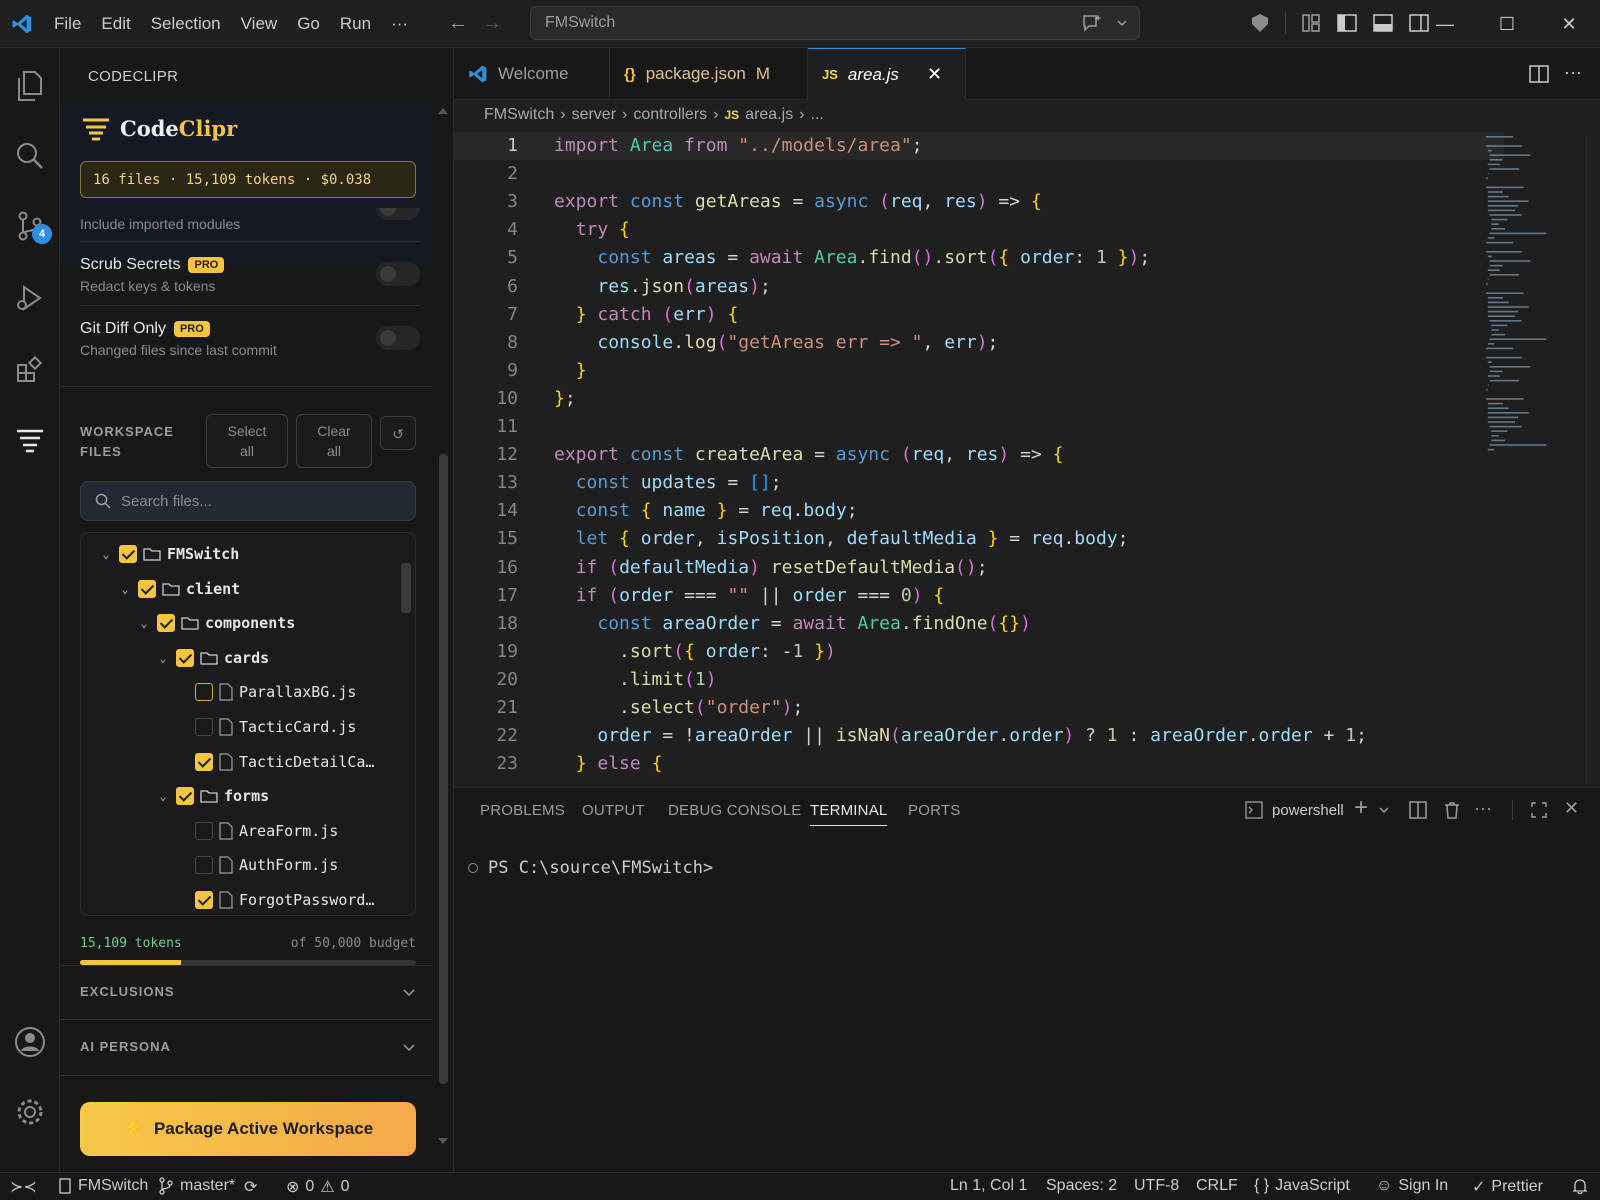  Describe the element at coordinates (590, 868) in the screenshot. I see `terminal-output: PS C:\source\FMSwitch>` at that location.